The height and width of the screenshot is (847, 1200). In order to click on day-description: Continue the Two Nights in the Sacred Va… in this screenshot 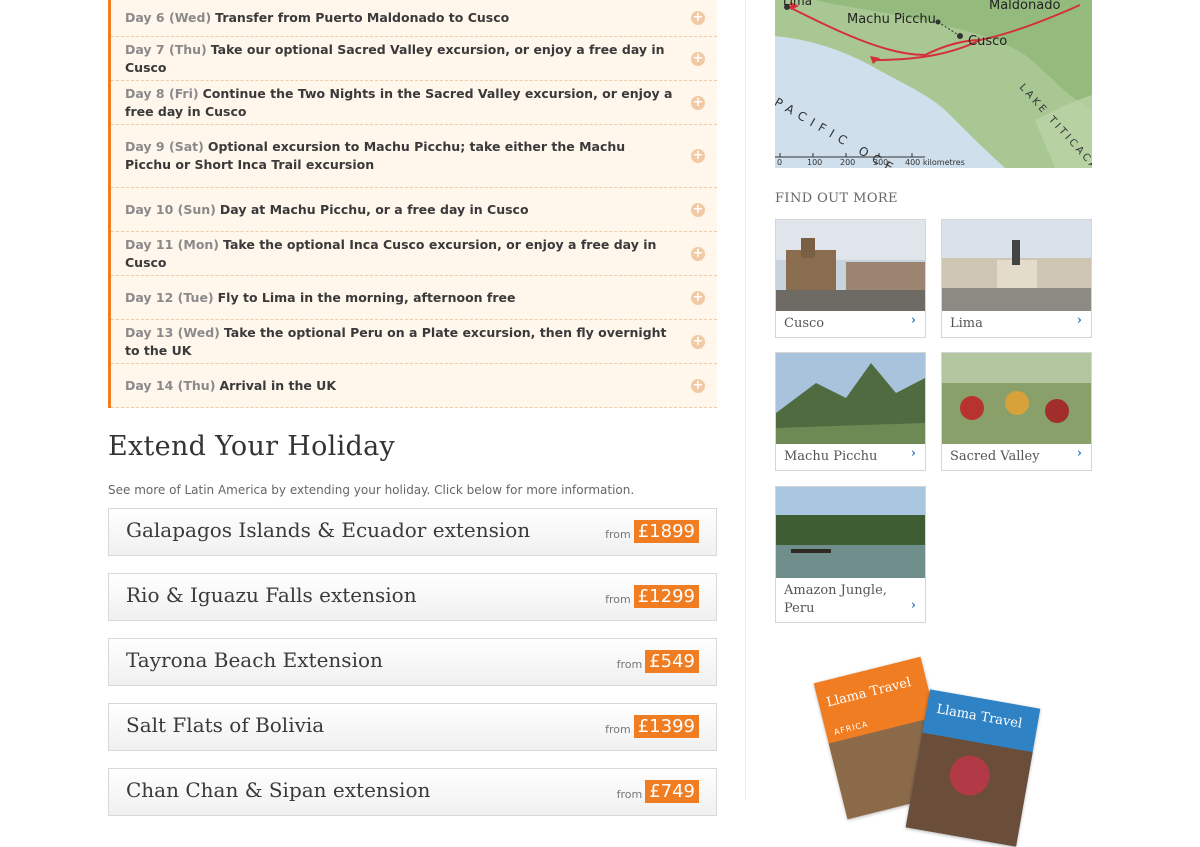, I will do `click(399, 102)`.